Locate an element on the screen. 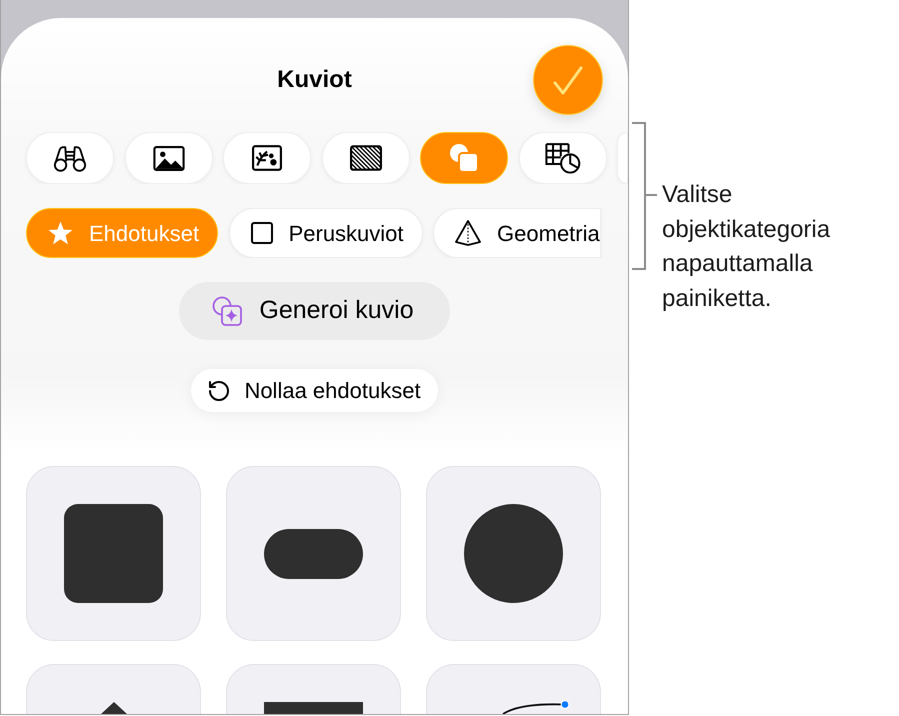 This screenshot has width=899, height=716. square-icon is located at coordinates (261, 233).